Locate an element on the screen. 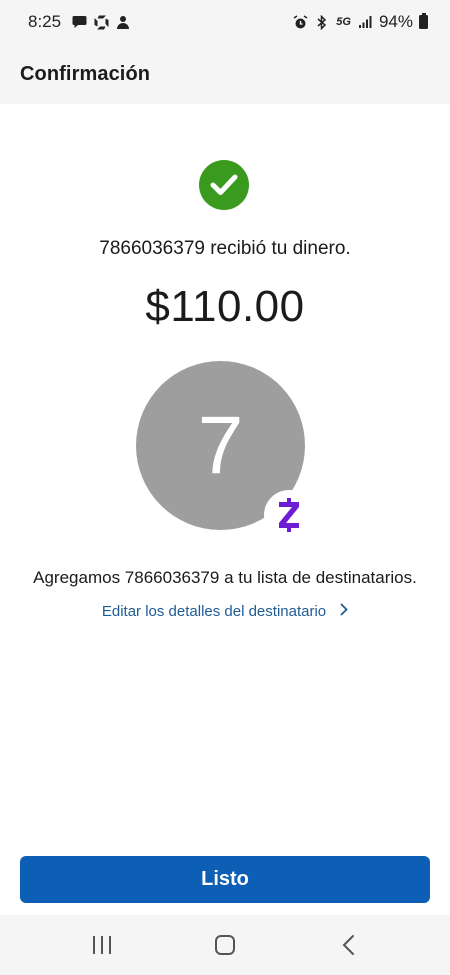 This screenshot has width=450, height=975. bluetooth-icon is located at coordinates (322, 22).